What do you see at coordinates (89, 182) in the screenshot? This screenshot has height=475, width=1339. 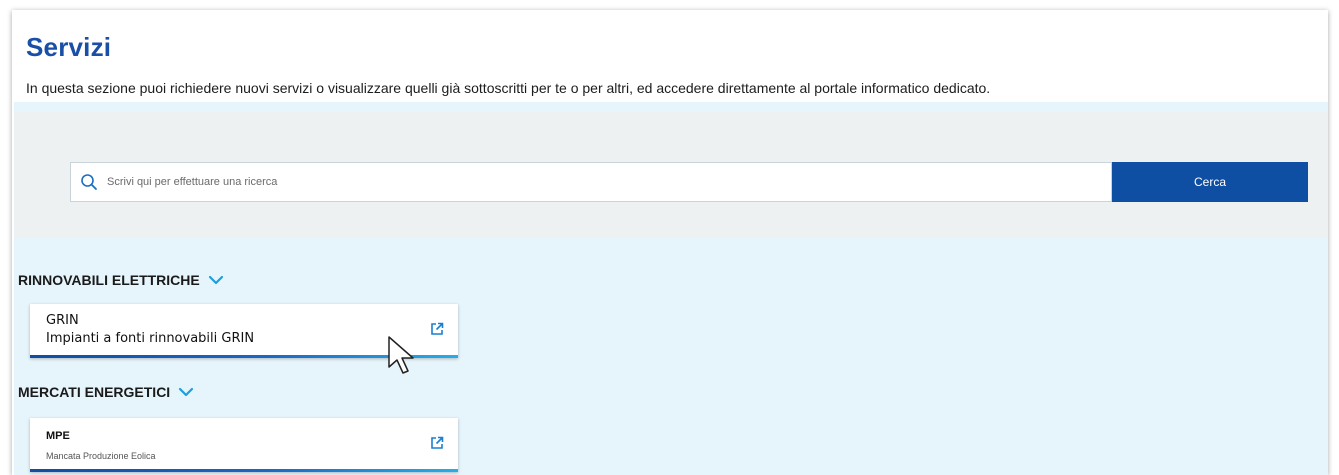 I see `search-icon` at bounding box center [89, 182].